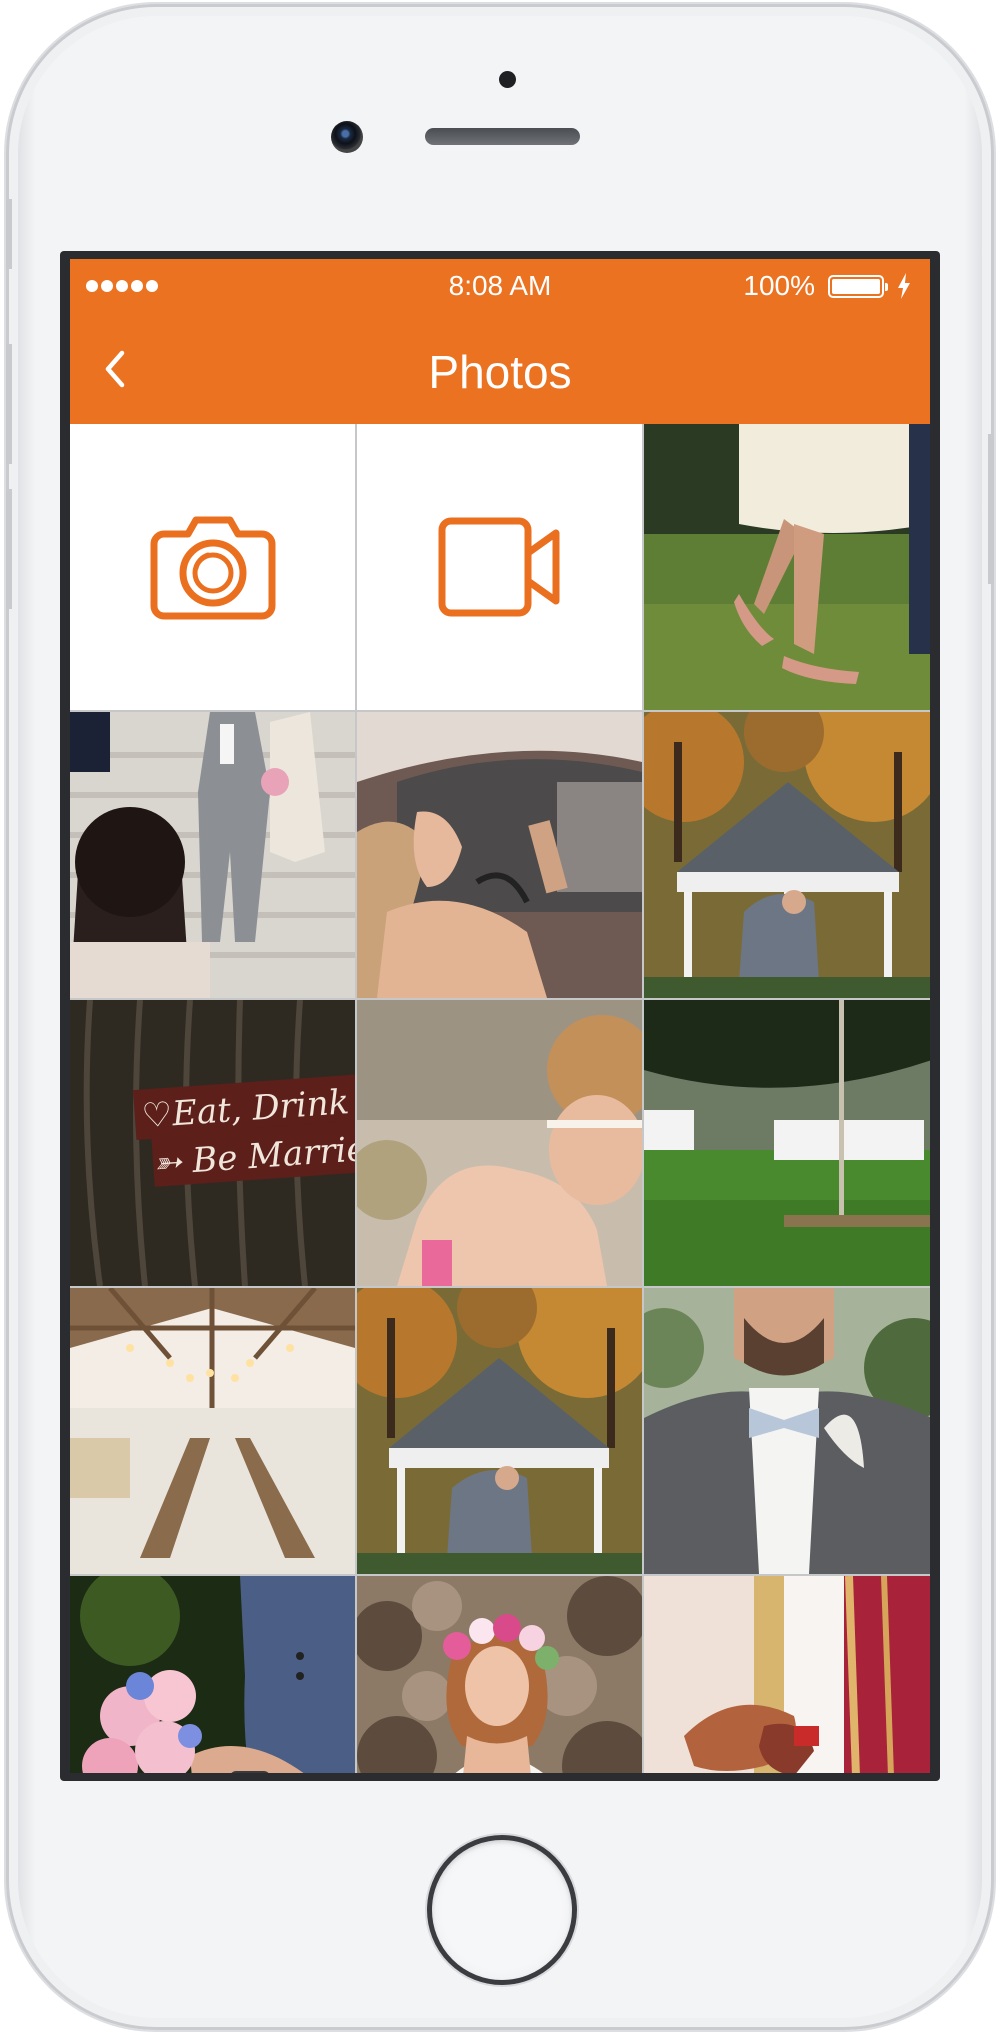 This screenshot has height=2036, width=1000. Describe the element at coordinates (9, 404) in the screenshot. I see `volume-up-button` at that location.